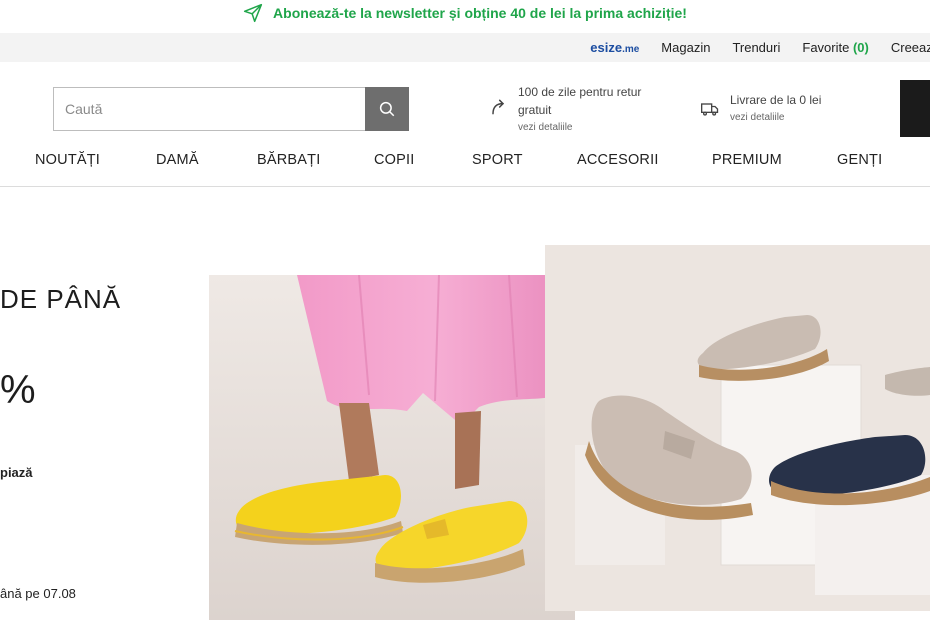 Image resolution: width=930 pixels, height=620 pixels. I want to click on delivery-line1: Livrare de la 0 lei, so click(776, 100).